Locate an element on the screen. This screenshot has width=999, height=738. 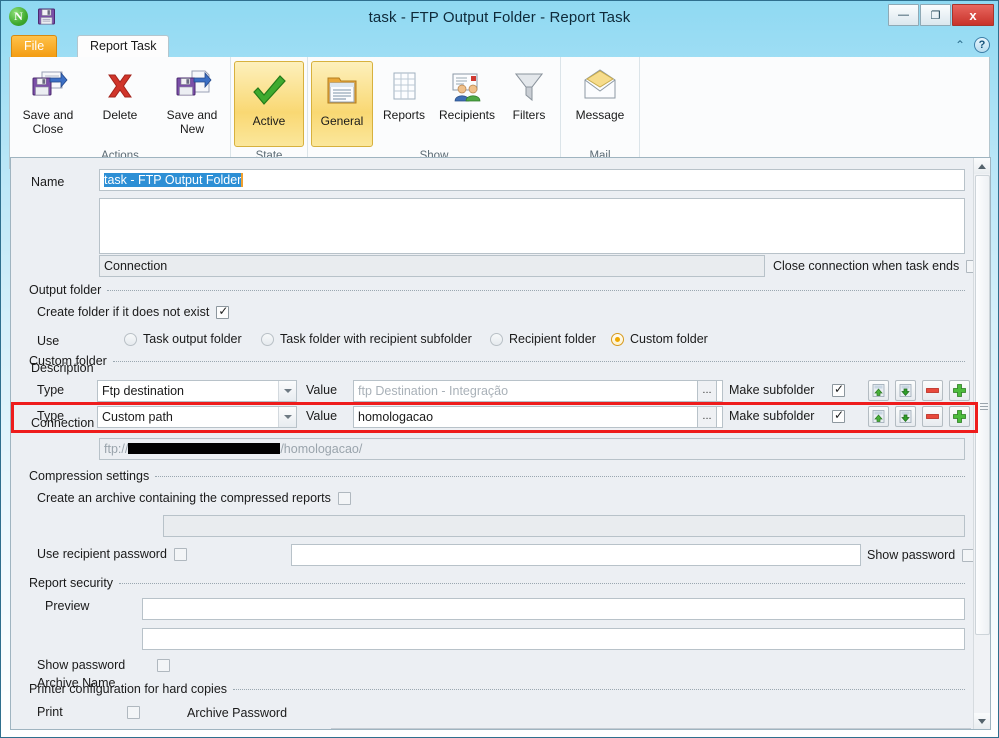
maximize-button: ❐ is located at coordinates (935, 15).